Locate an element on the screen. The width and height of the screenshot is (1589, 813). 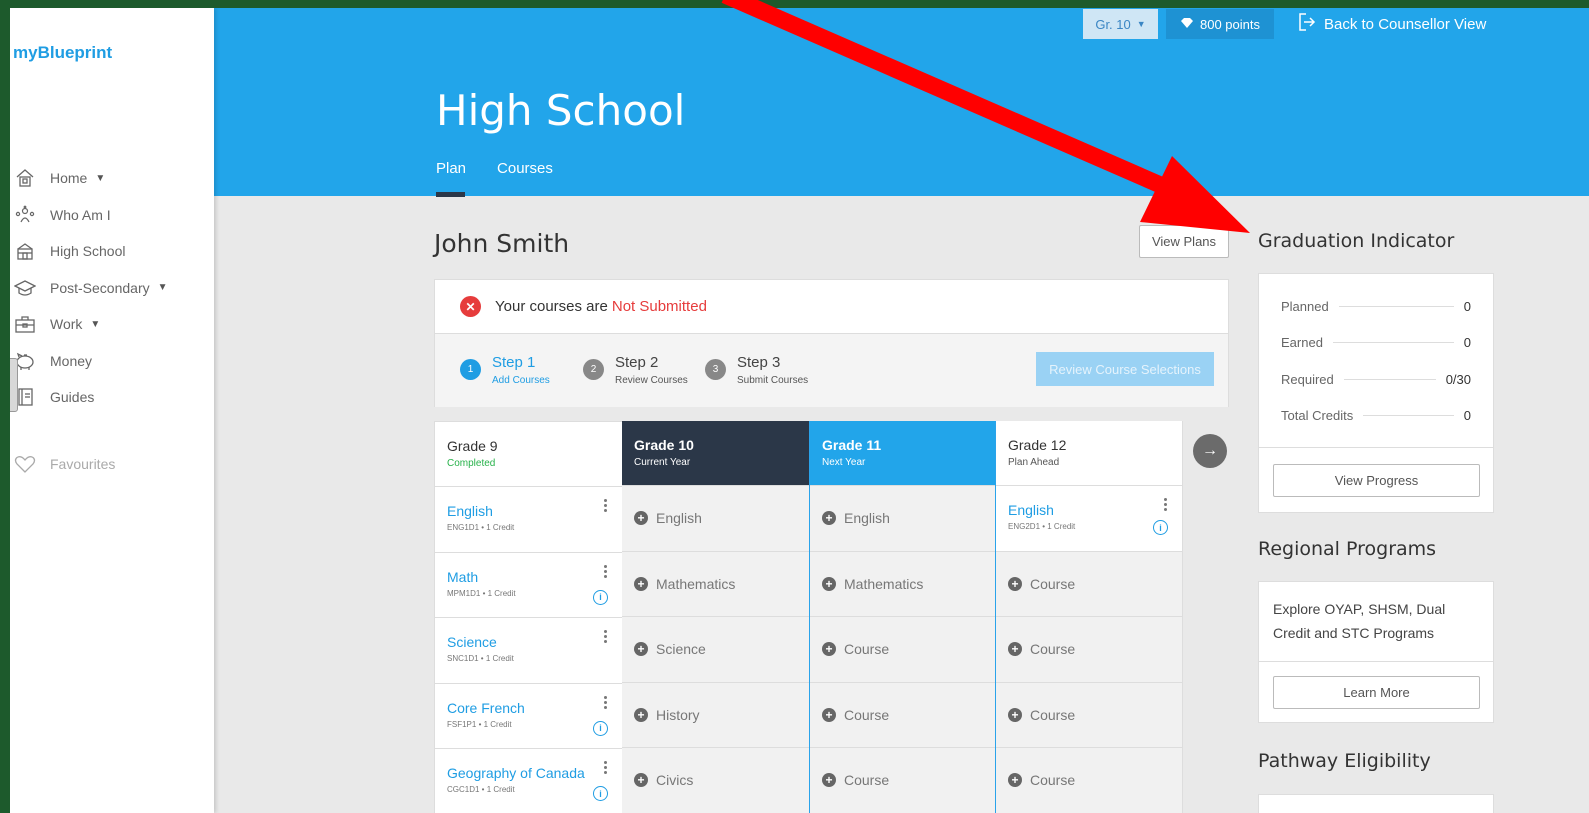
step-number: 2 is located at coordinates (593, 369).